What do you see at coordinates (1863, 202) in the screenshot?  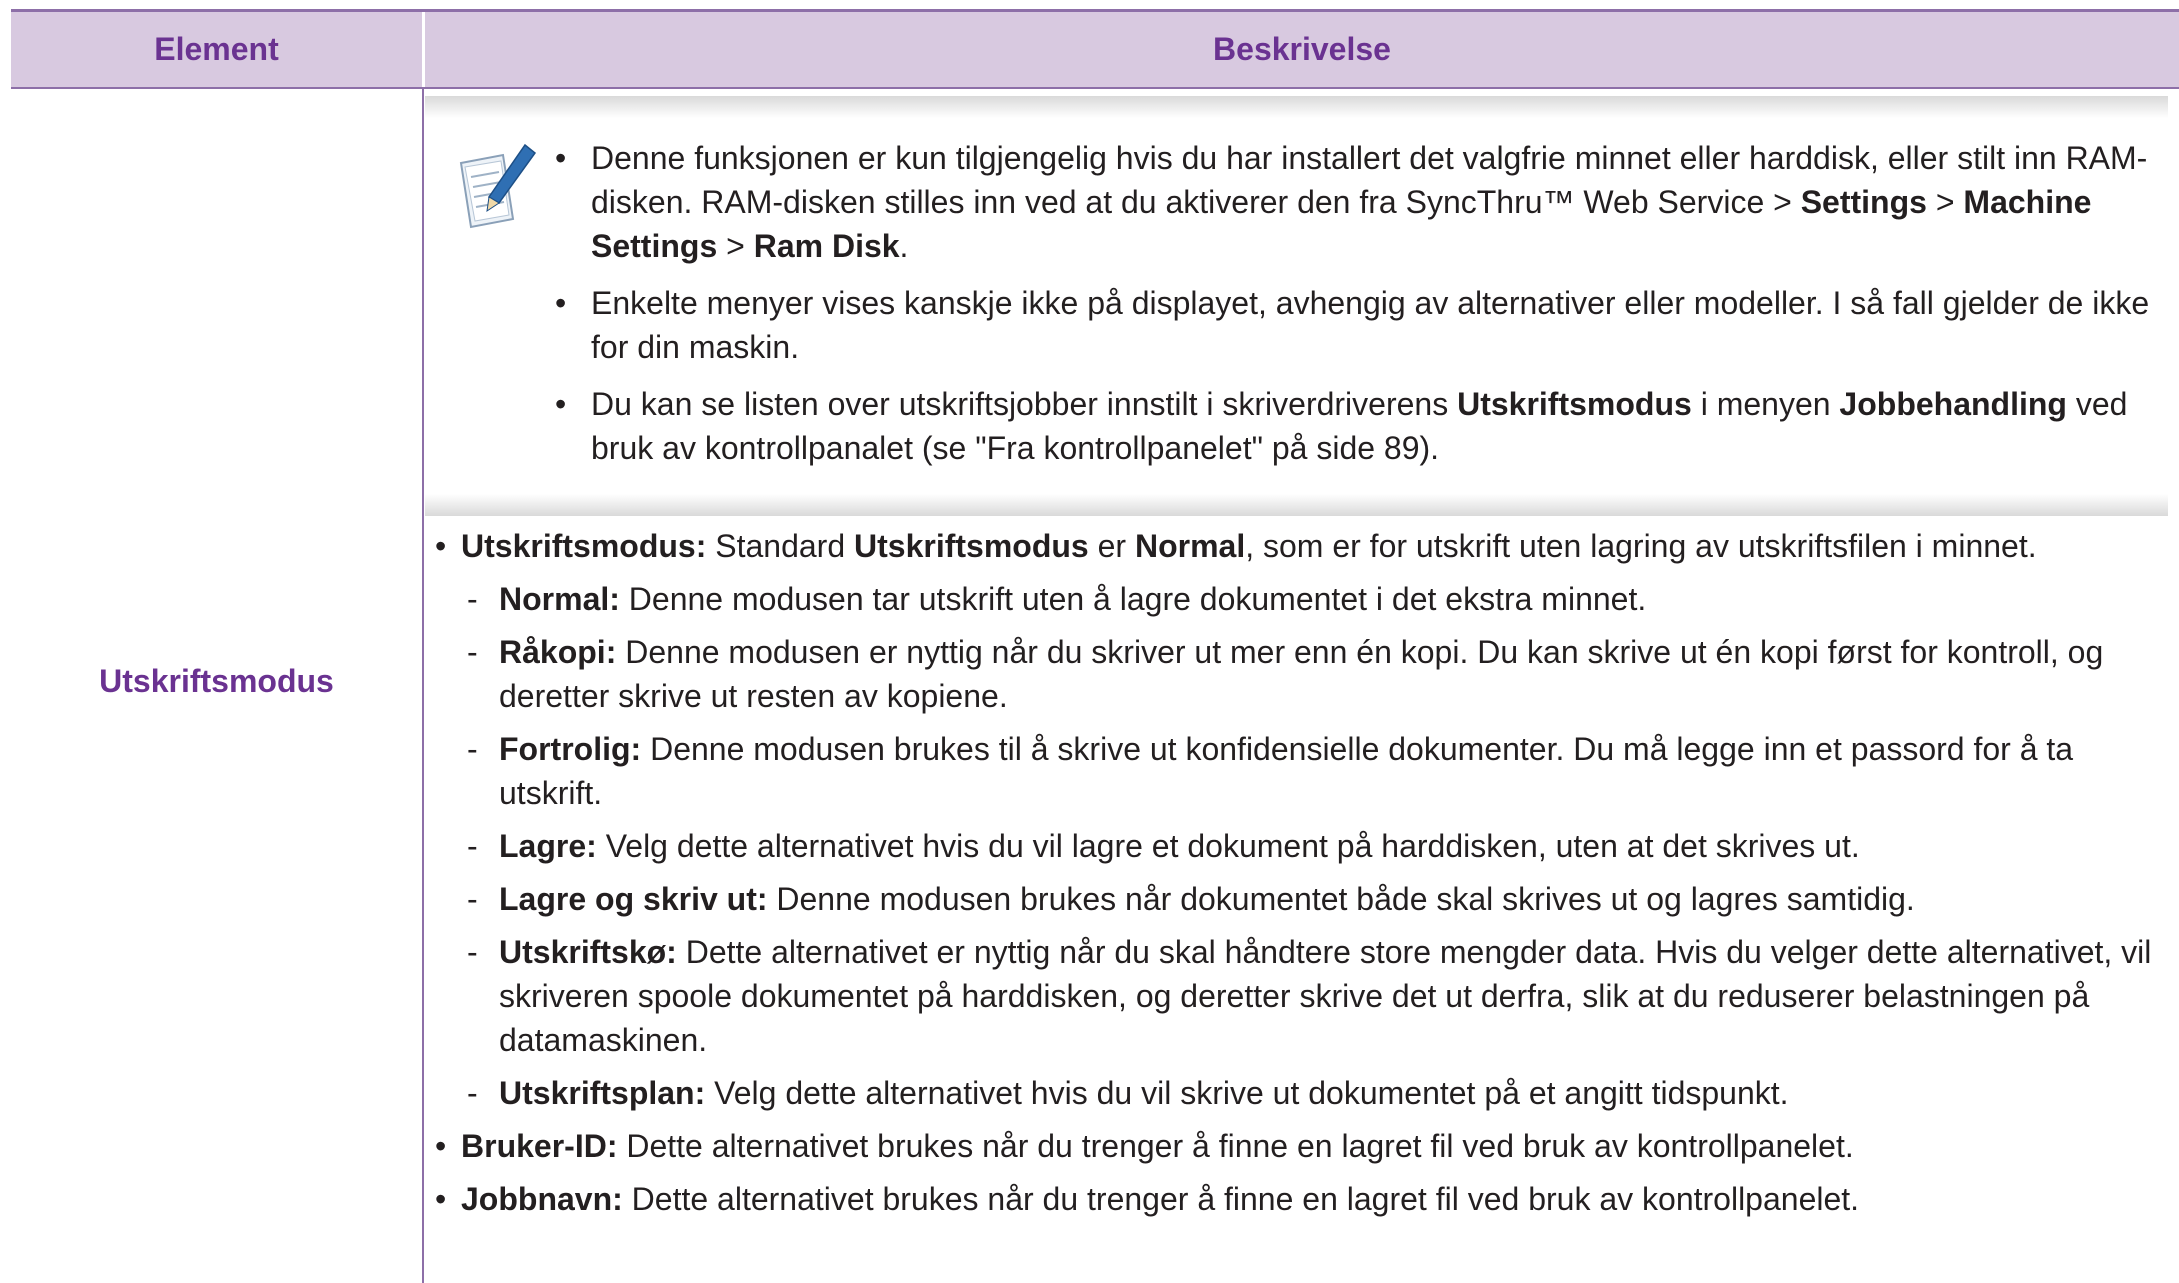 I see `note-bold: Settings` at bounding box center [1863, 202].